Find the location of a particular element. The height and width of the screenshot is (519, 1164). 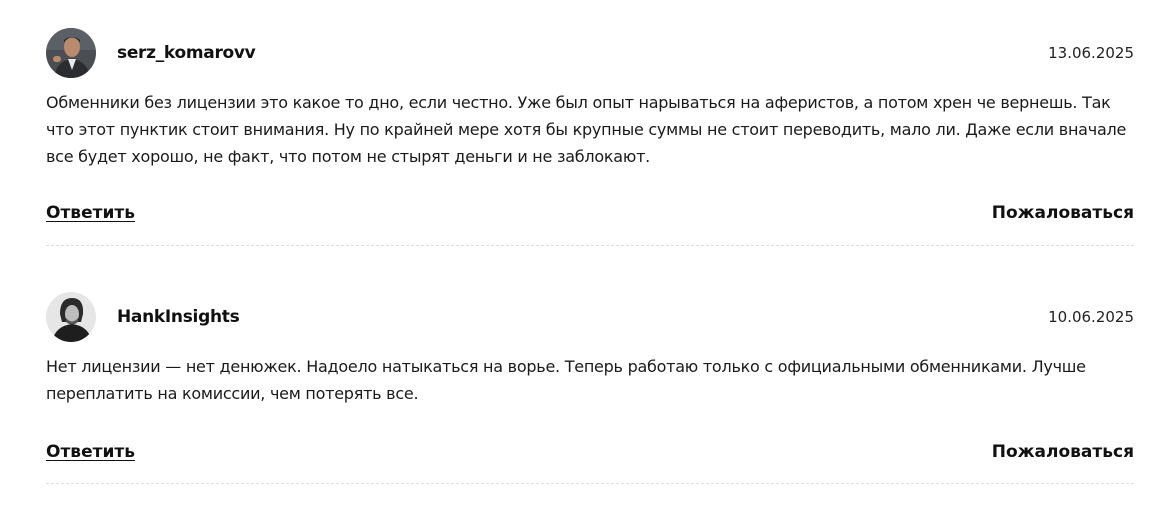

comment-author: HankInsights is located at coordinates (178, 317).